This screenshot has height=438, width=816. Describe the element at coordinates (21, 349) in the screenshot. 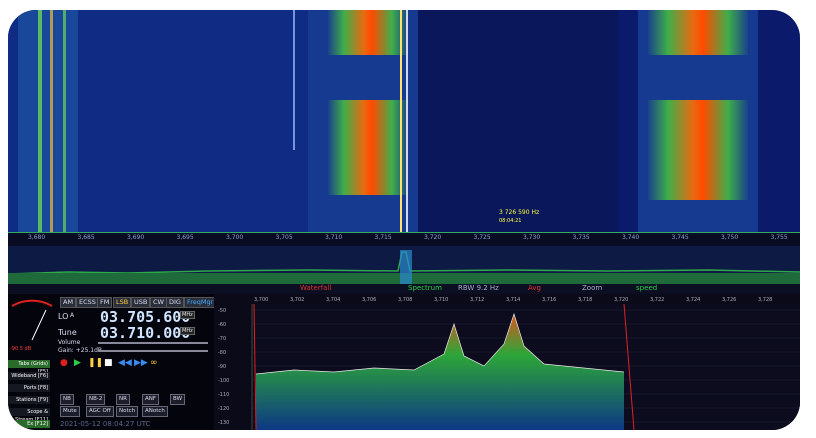

I see `s-meter-value: -90.5 dB` at that location.